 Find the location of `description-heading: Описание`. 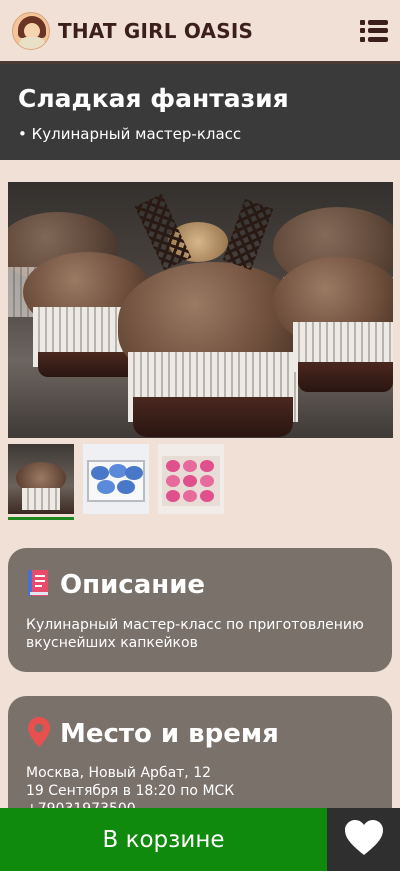

description-heading: Описание is located at coordinates (133, 585).